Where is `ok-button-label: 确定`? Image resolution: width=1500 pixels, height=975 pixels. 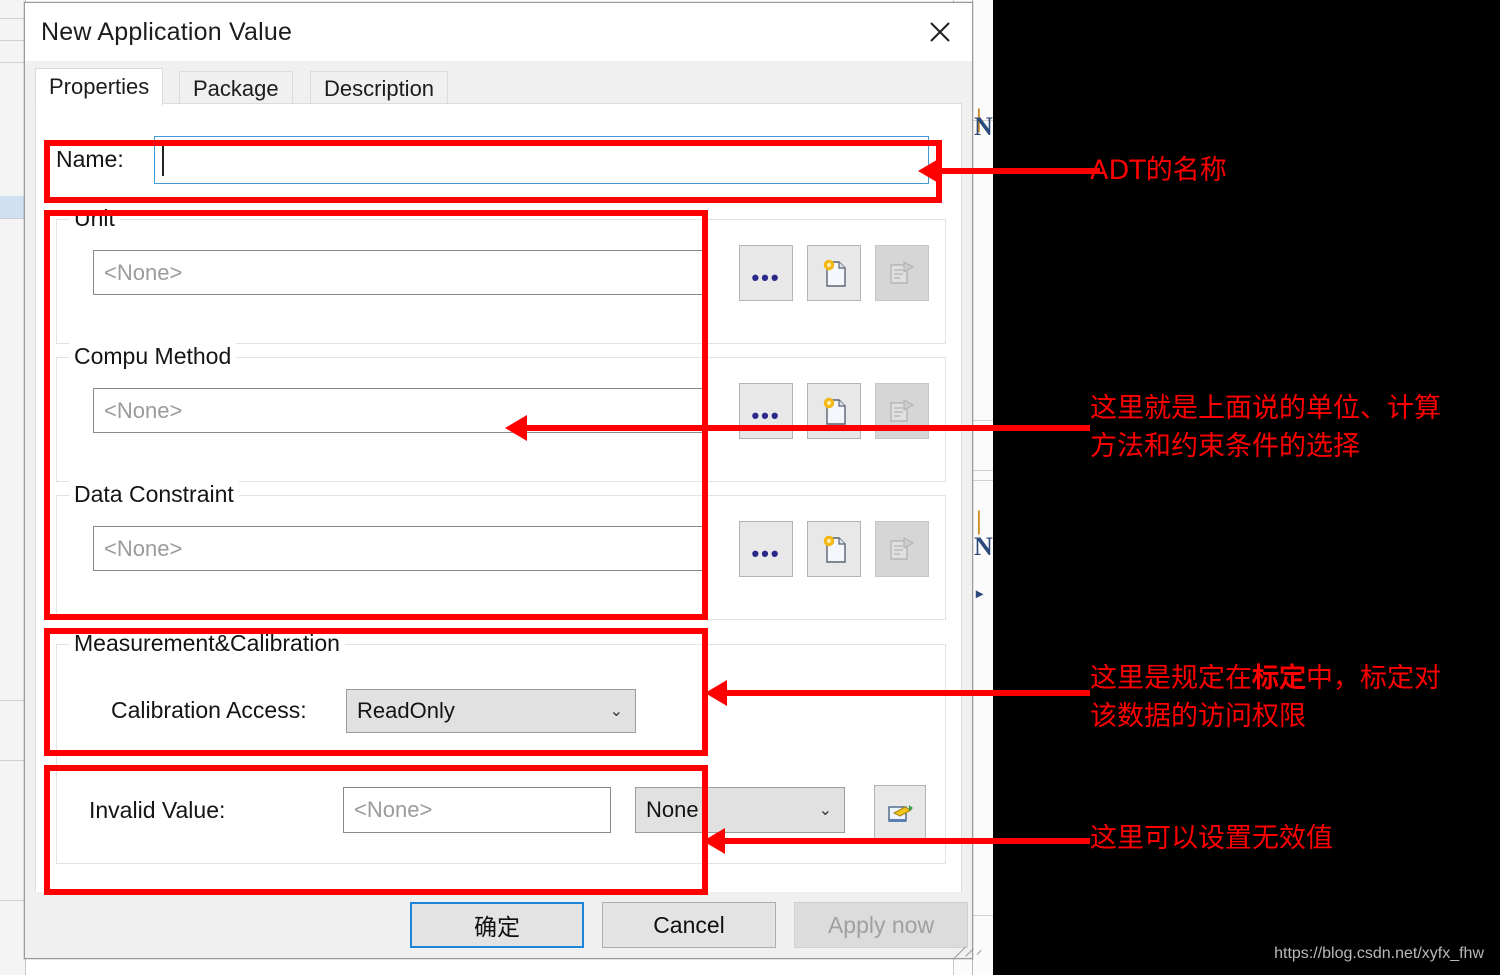 ok-button-label: 确定 is located at coordinates (497, 927).